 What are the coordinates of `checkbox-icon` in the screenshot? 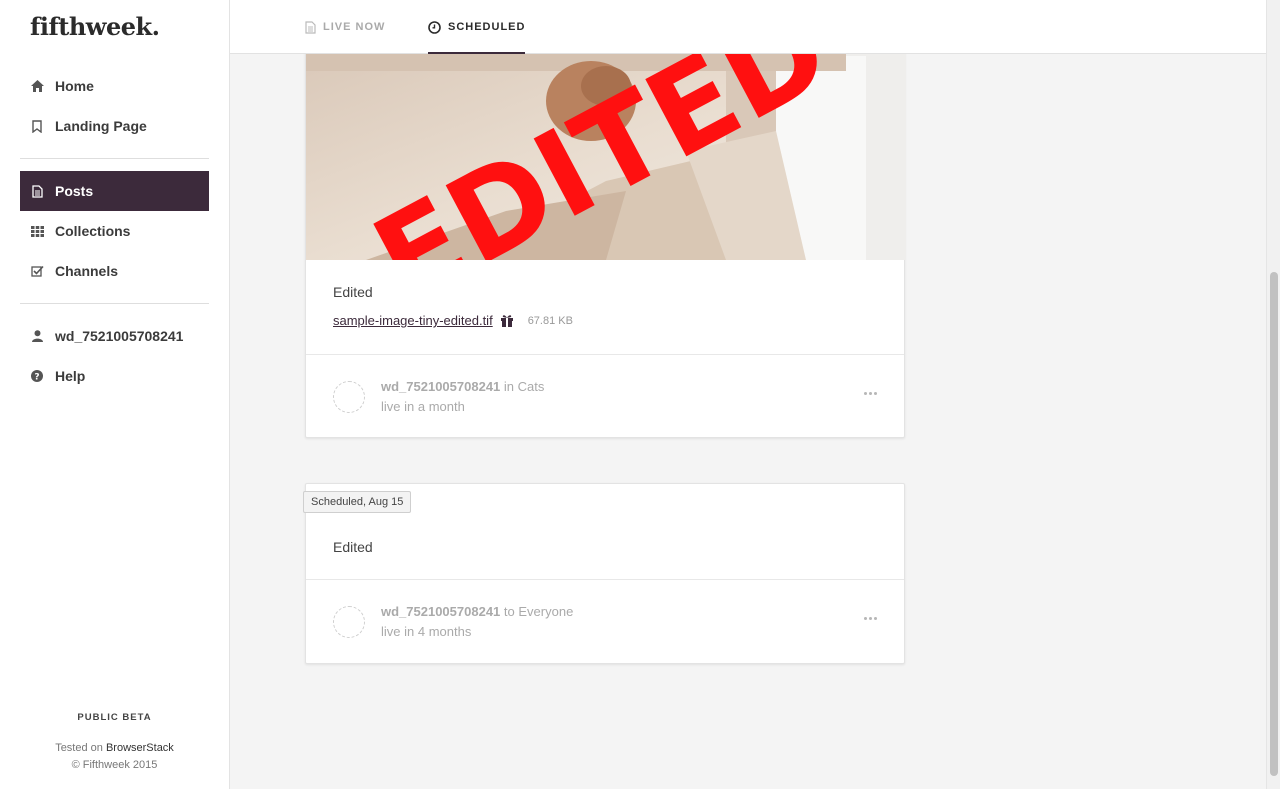 It's located at (37, 271).